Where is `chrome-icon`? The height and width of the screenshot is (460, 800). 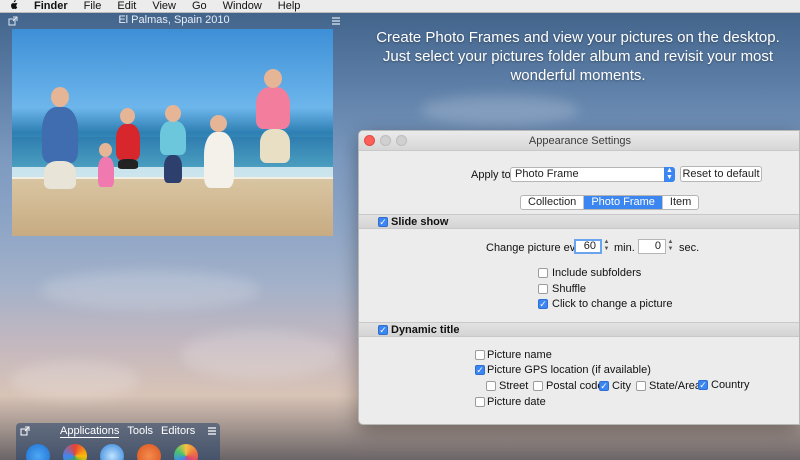 chrome-icon is located at coordinates (75, 452).